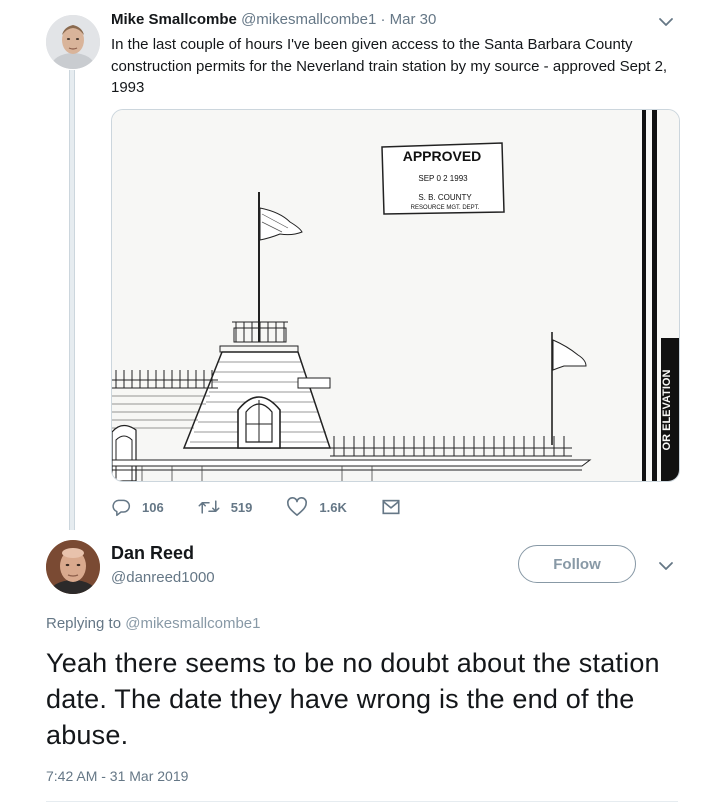  I want to click on stamp-line-2: RESOURCE MGT. DEPT., so click(445, 208).